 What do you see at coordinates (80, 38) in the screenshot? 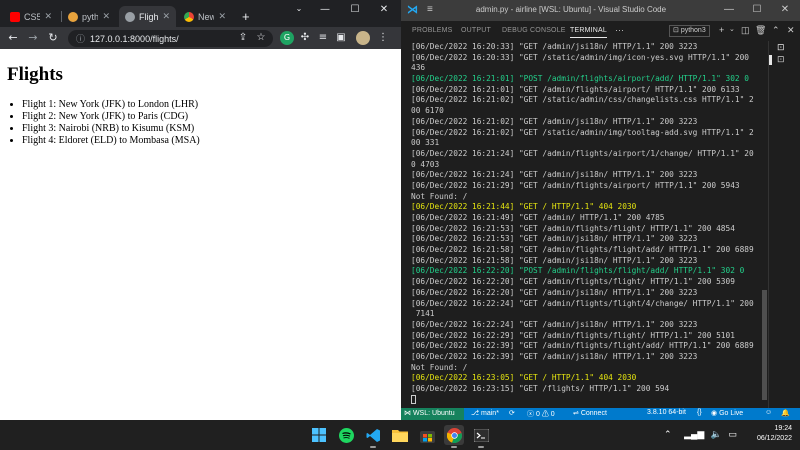
I see `info-icon: ⓘ` at bounding box center [80, 38].